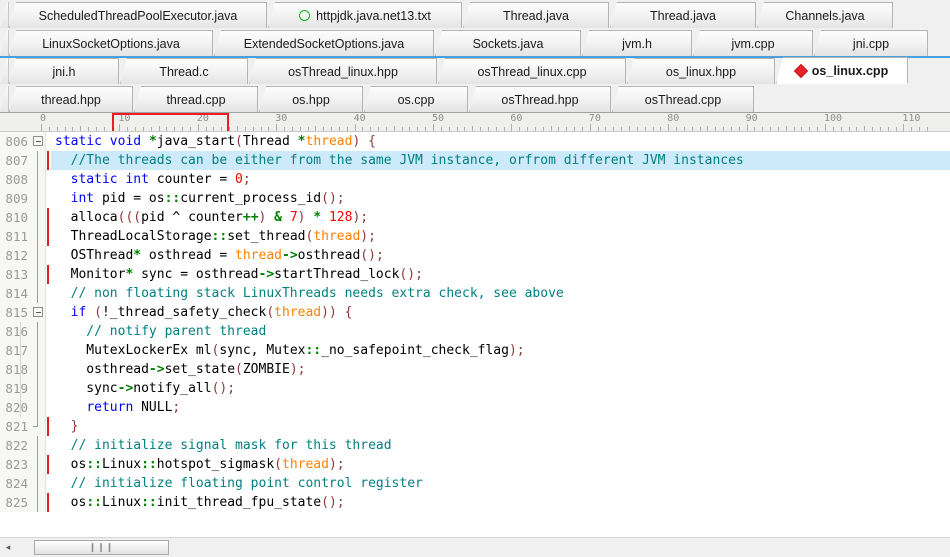 Image resolution: width=950 pixels, height=557 pixels. What do you see at coordinates (532, 71) in the screenshot?
I see `tab-osthread-linux-cpp: osThread_linux.cpp` at bounding box center [532, 71].